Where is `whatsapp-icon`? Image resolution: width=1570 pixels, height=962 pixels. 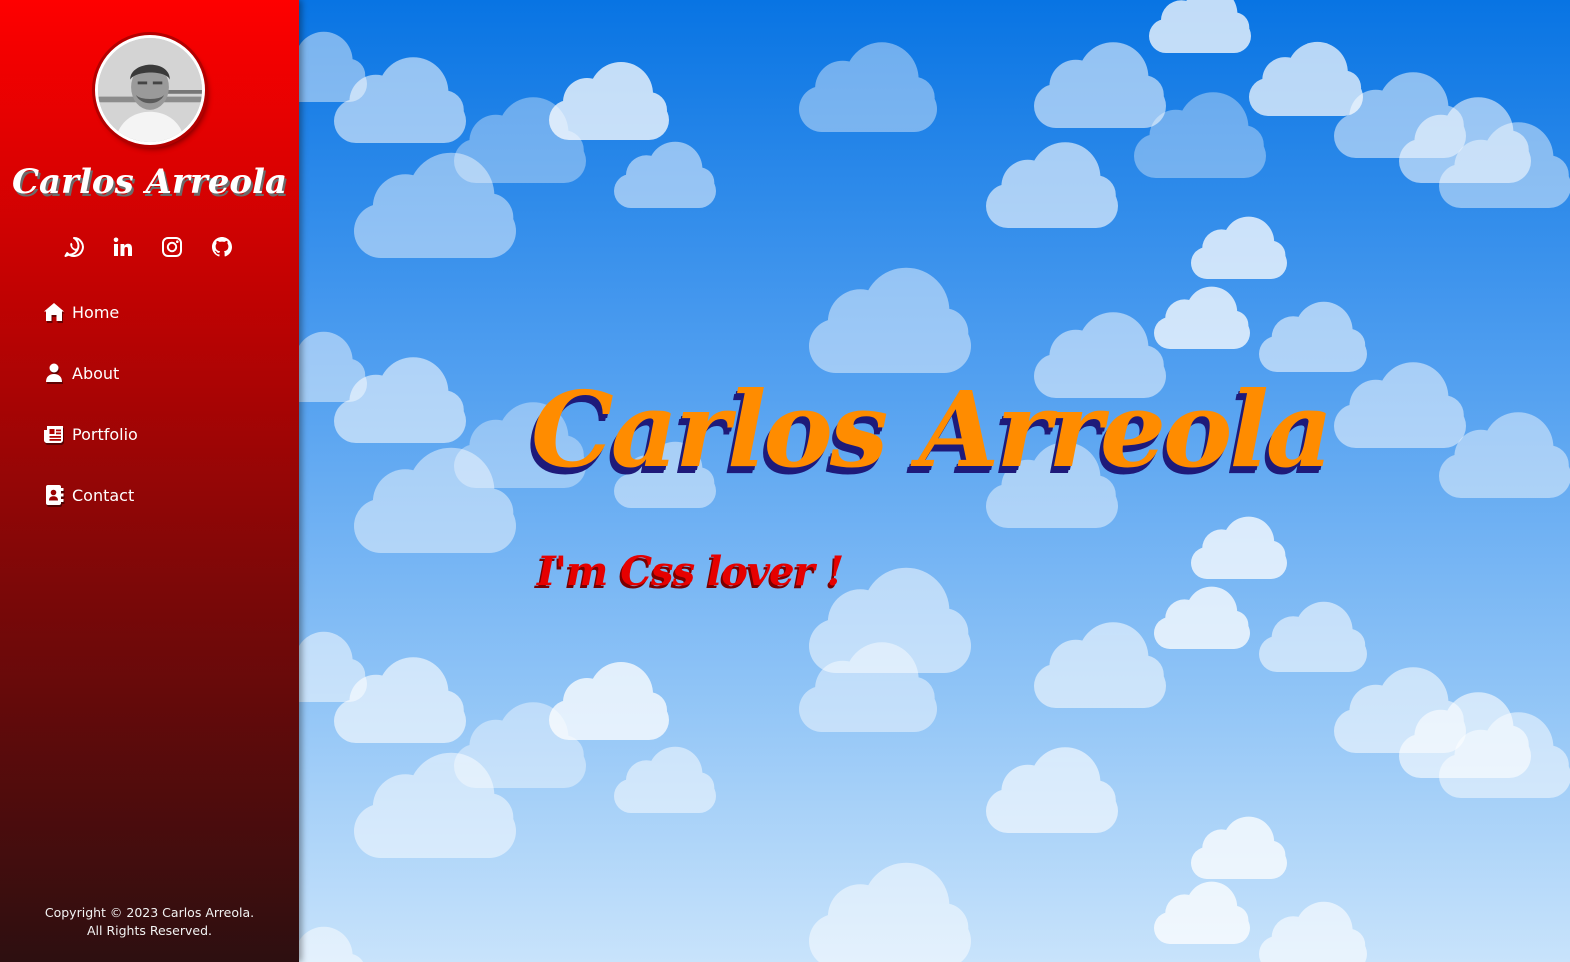 whatsapp-icon is located at coordinates (74, 247).